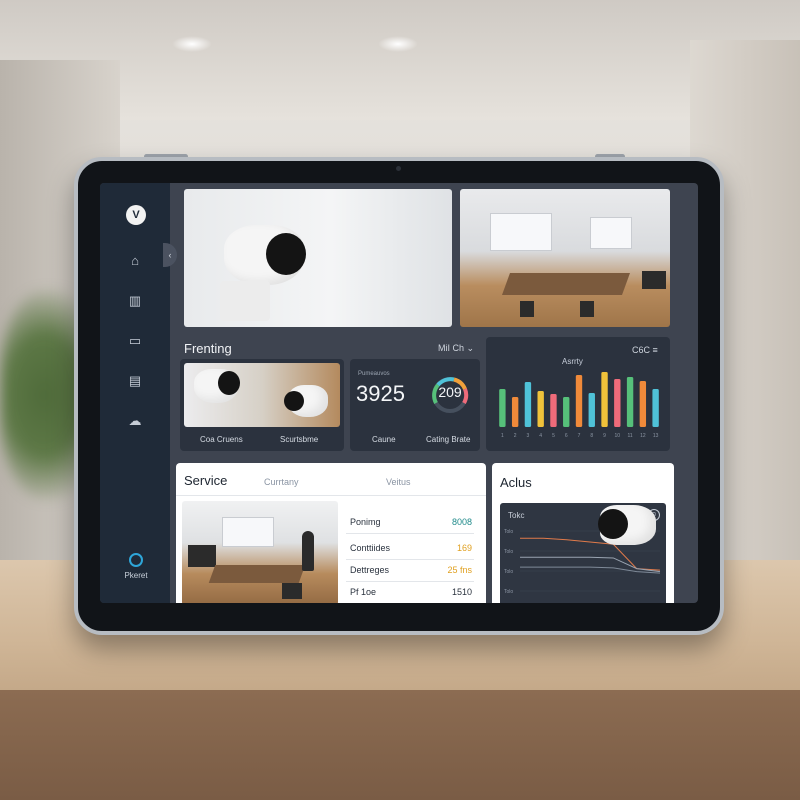  I want to click on calendar-icon: ▤, so click(135, 381).